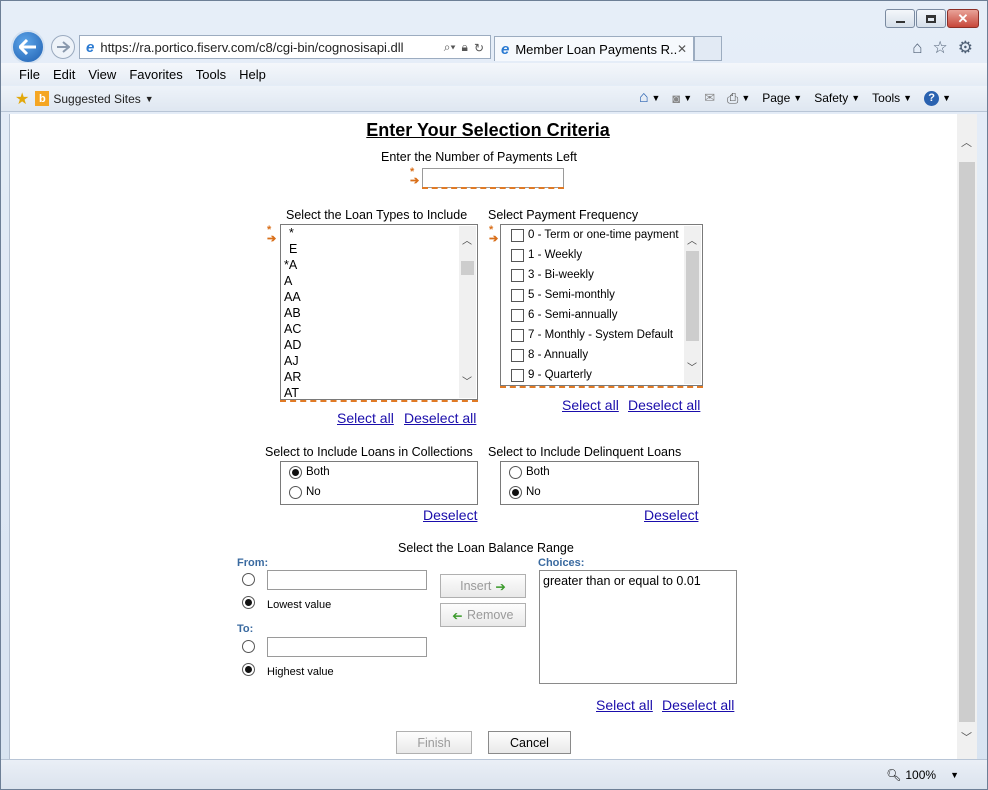  I want to click on maximize-button, so click(931, 18).